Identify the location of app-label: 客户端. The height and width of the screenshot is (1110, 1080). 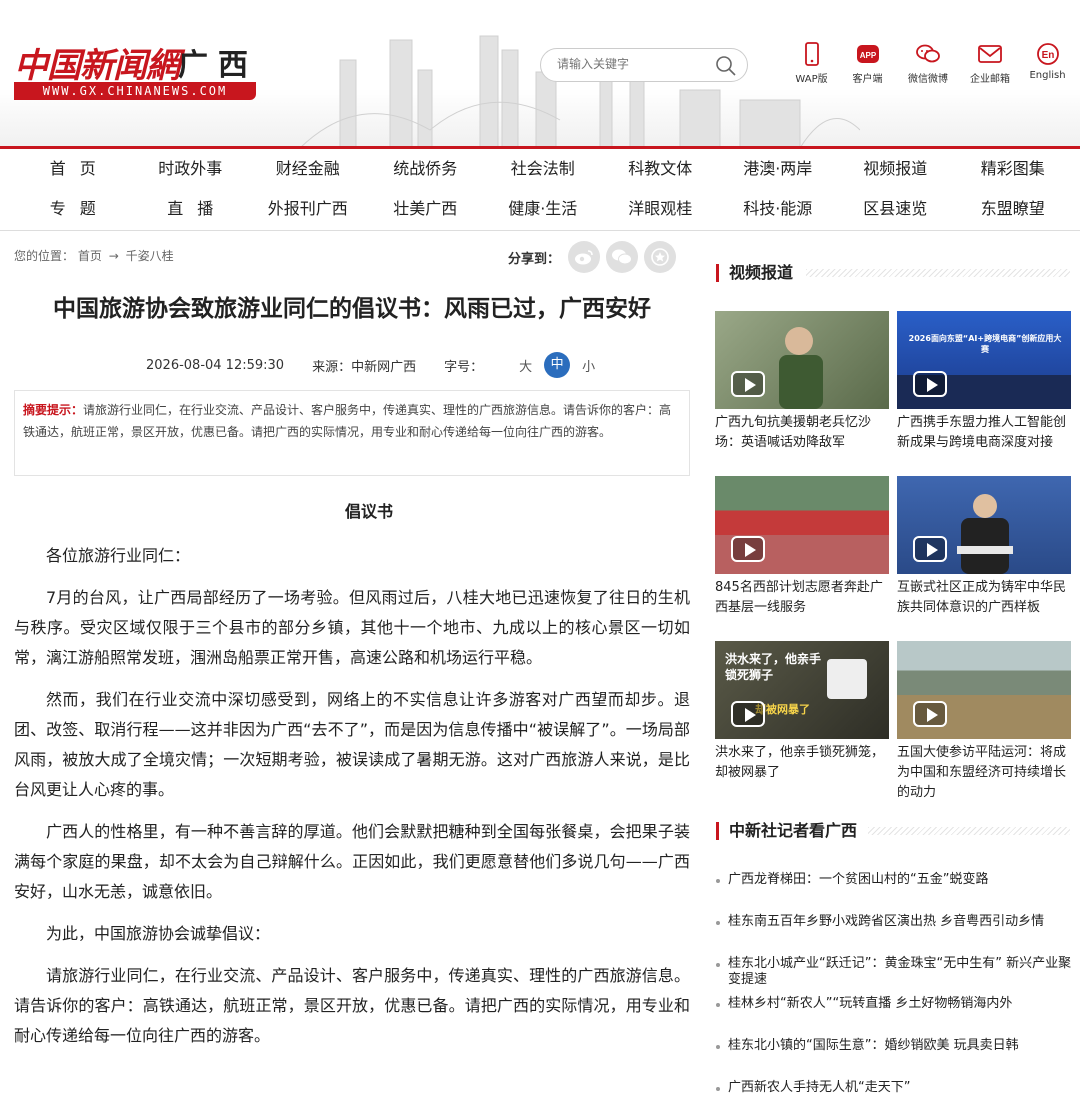
(867, 79).